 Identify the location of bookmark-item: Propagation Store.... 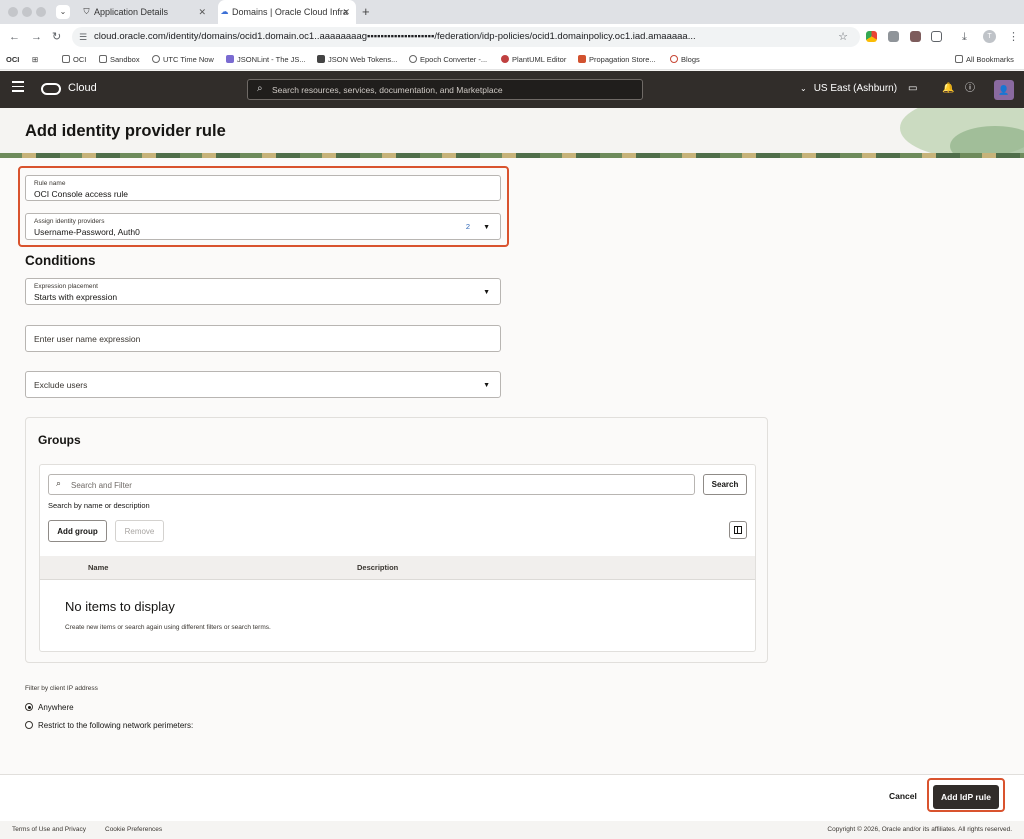
(617, 60).